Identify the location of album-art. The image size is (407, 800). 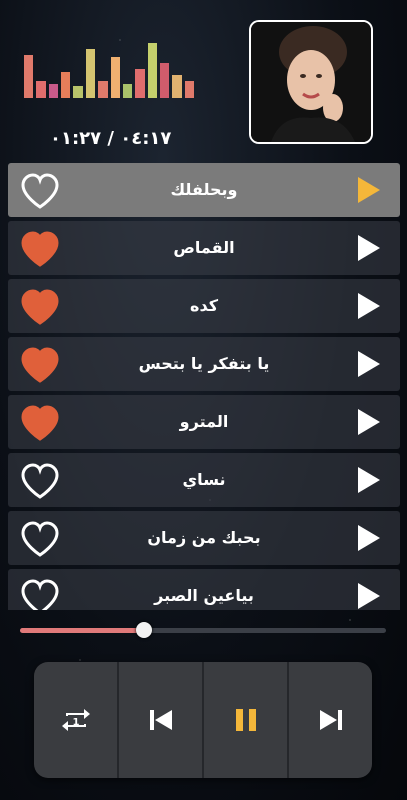
(311, 82).